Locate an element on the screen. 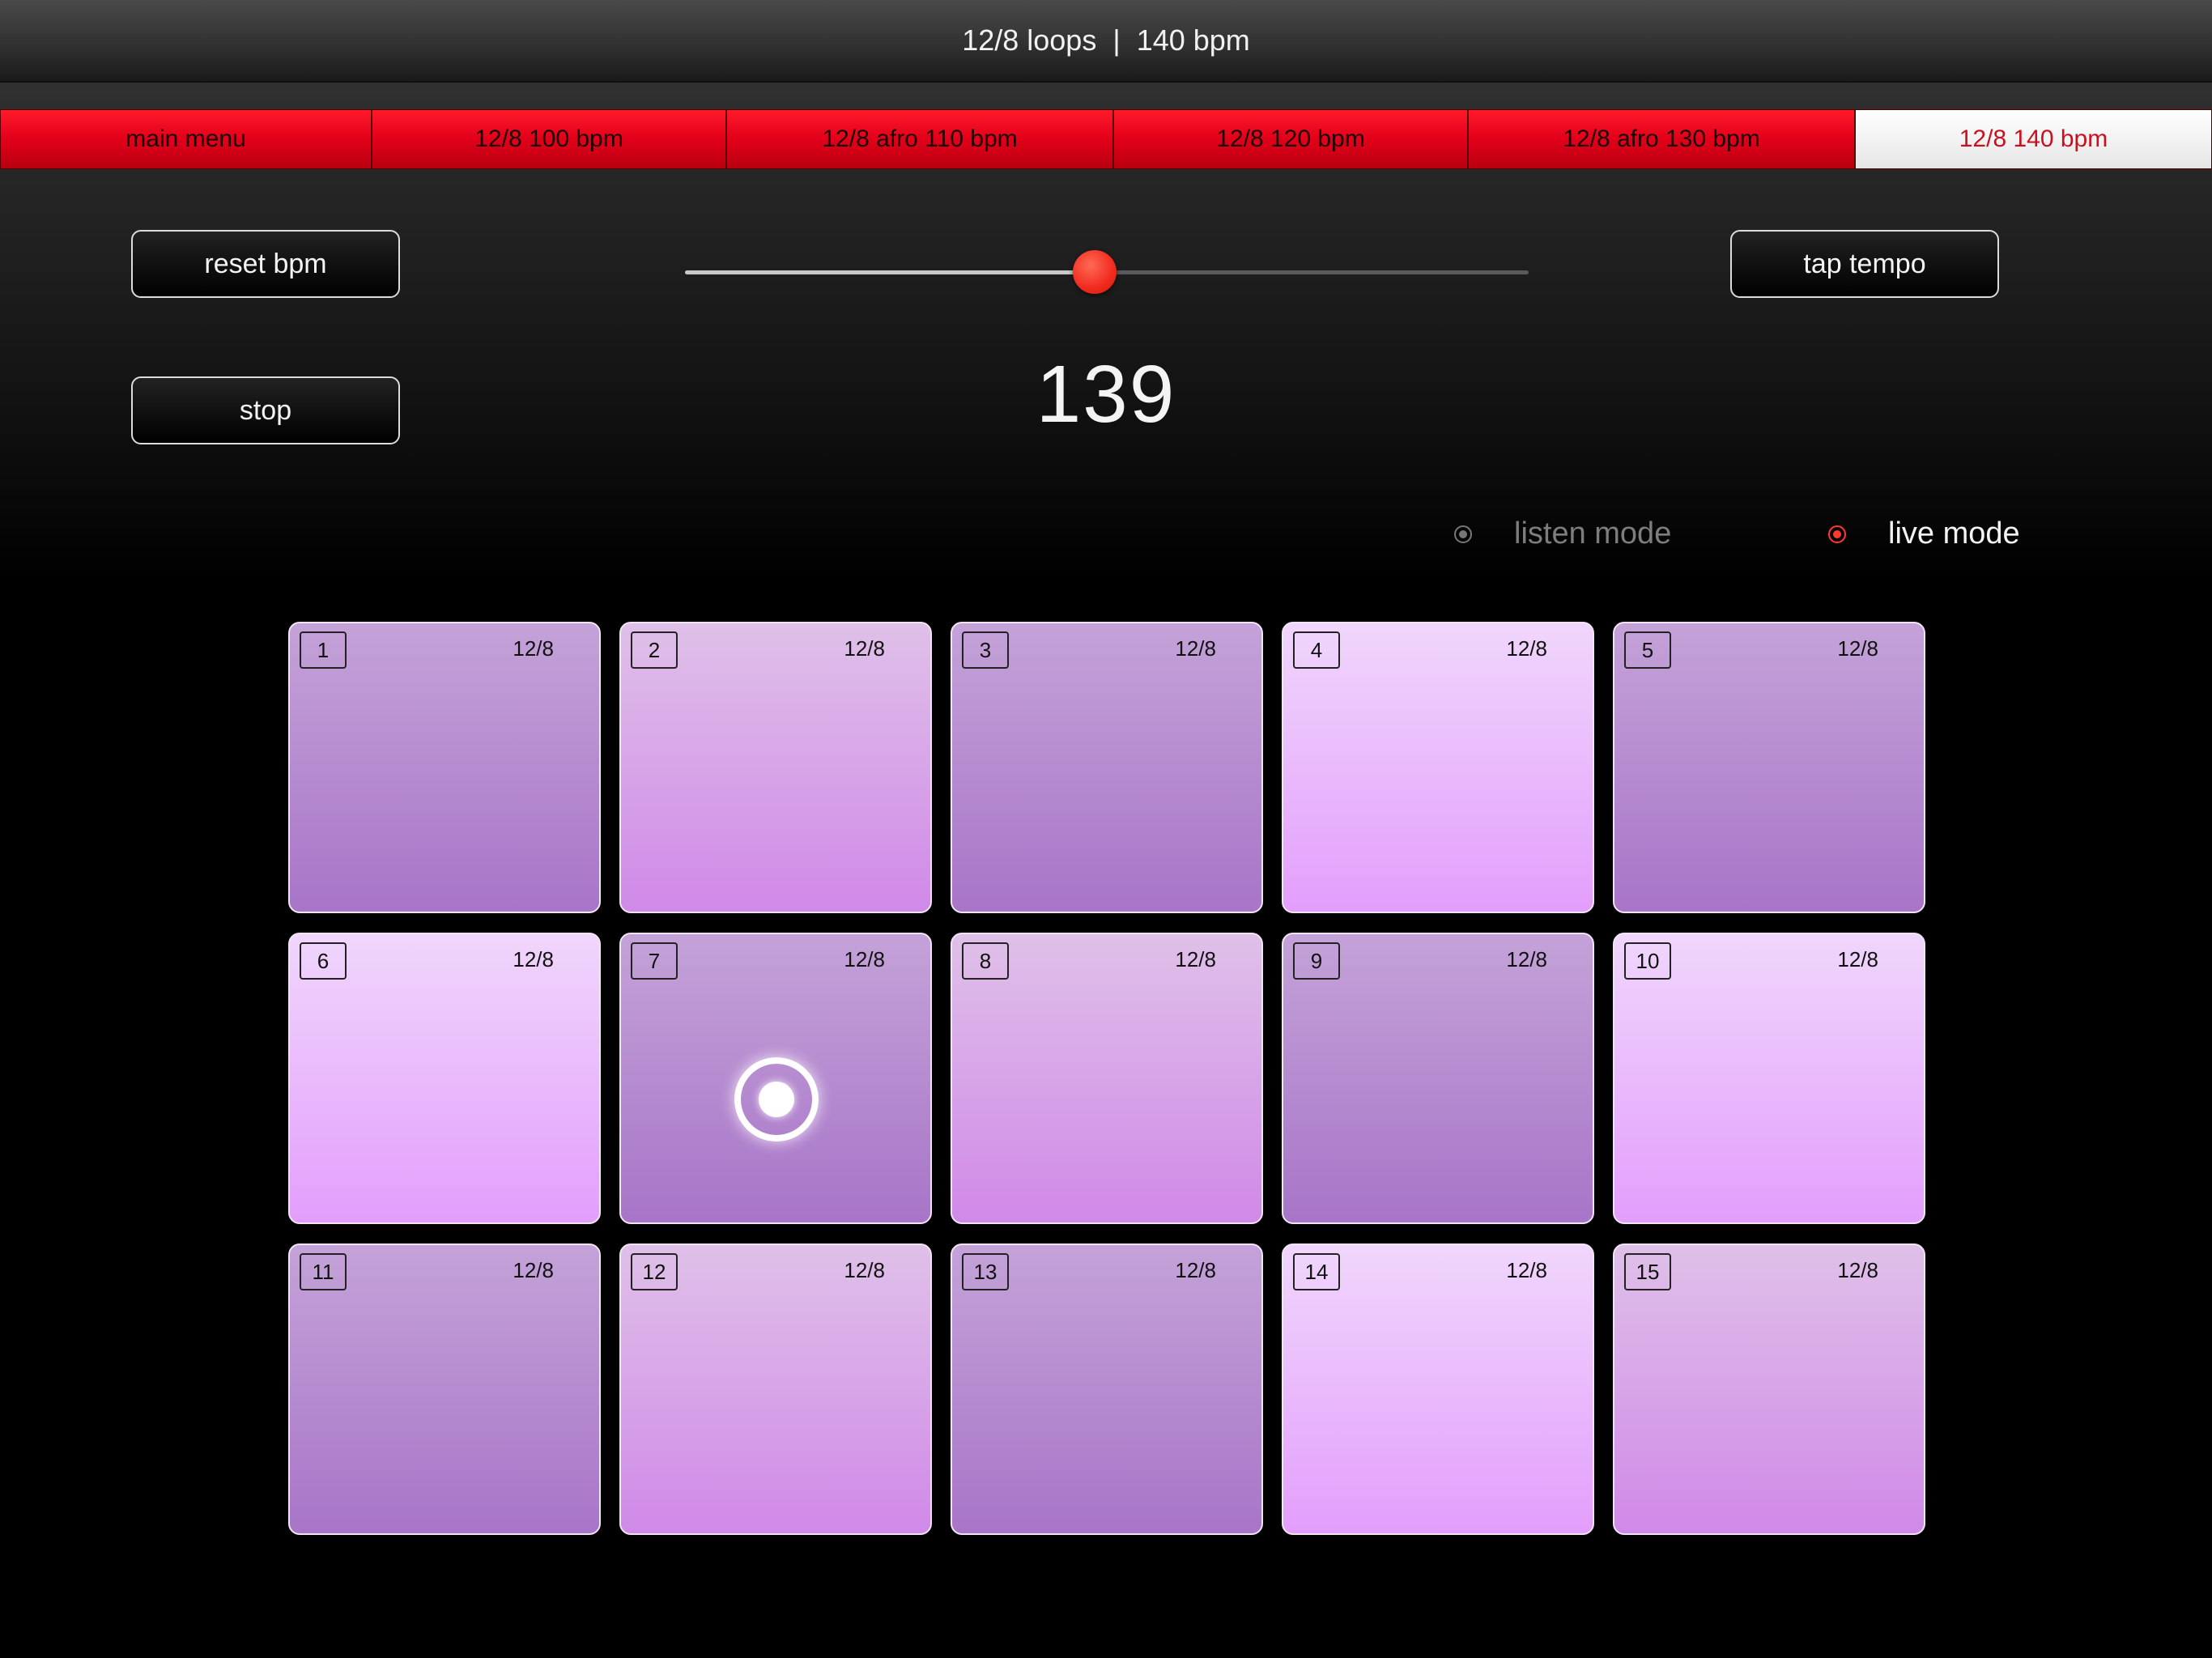 This screenshot has width=2212, height=1658. live-mode-label: live mode is located at coordinates (1954, 534).